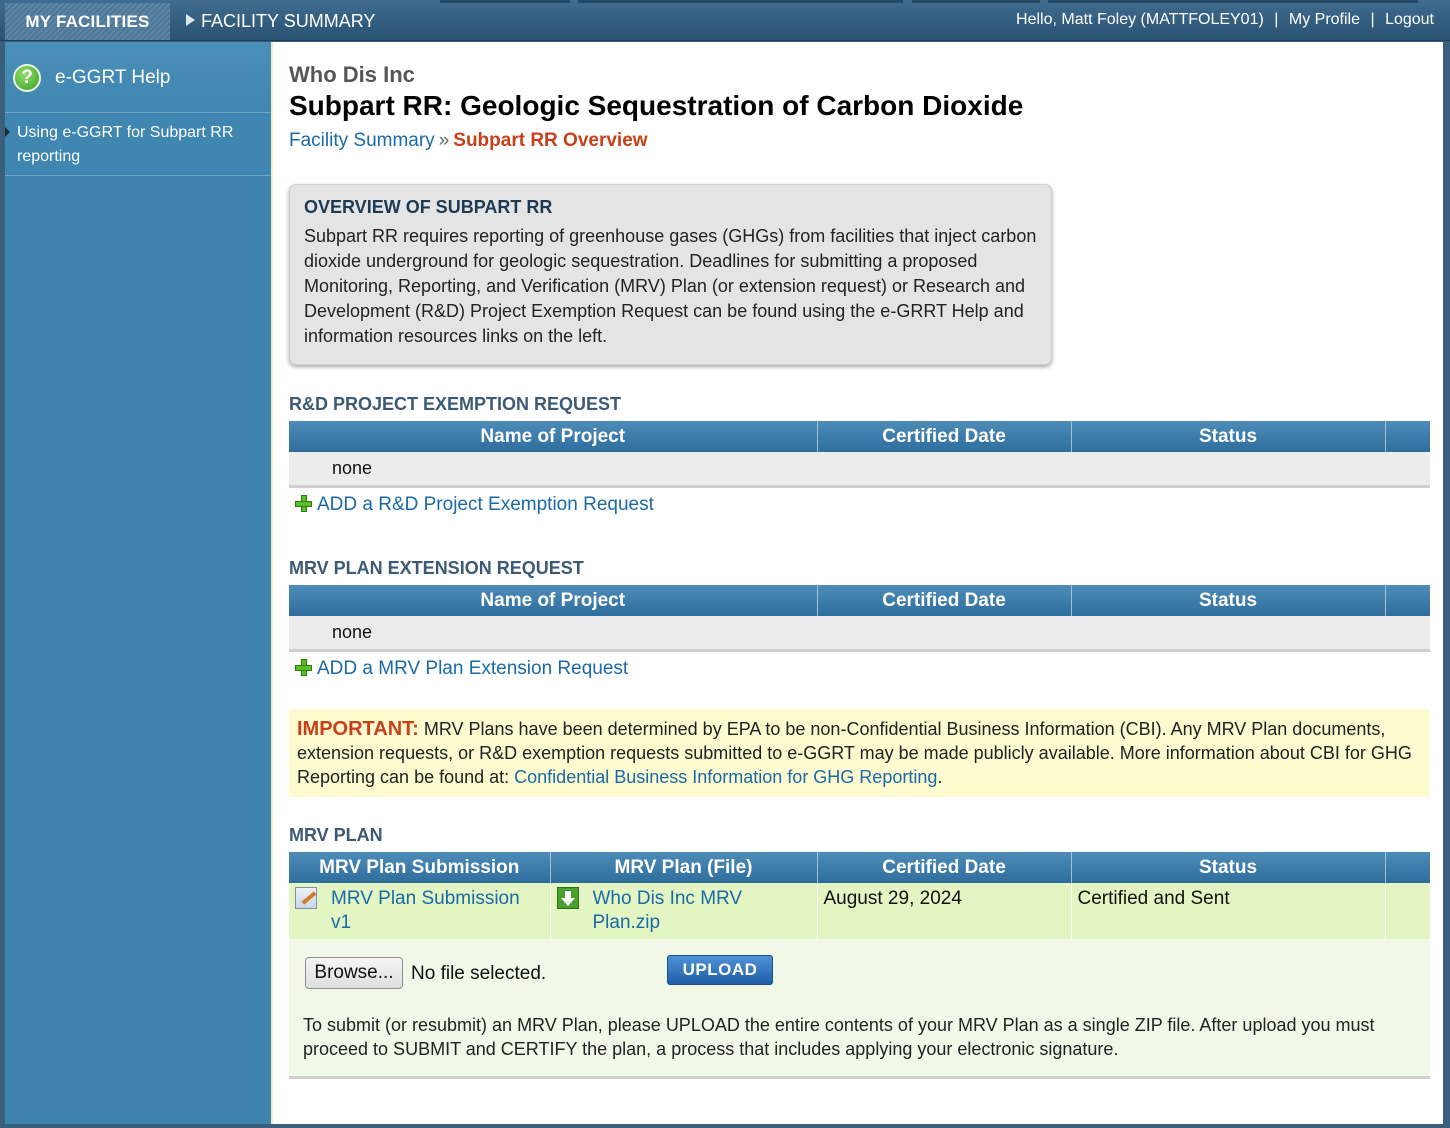  I want to click on user-greeting: Hello, Matt Foley (MATTFOLEY01), so click(1140, 19).